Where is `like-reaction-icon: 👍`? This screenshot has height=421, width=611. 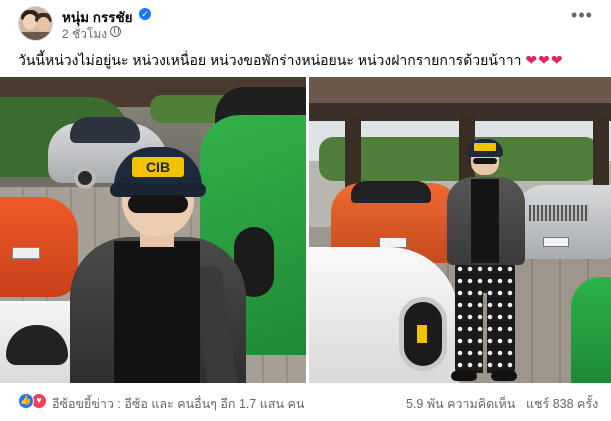
like-reaction-icon: 👍 is located at coordinates (26, 401).